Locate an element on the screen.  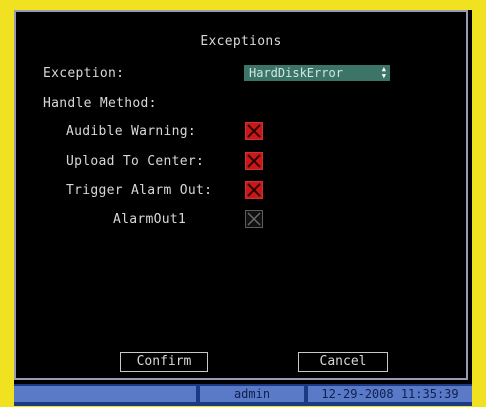
status-bar: admin 12-29-2008 11:35:39 is located at coordinates (243, 395).